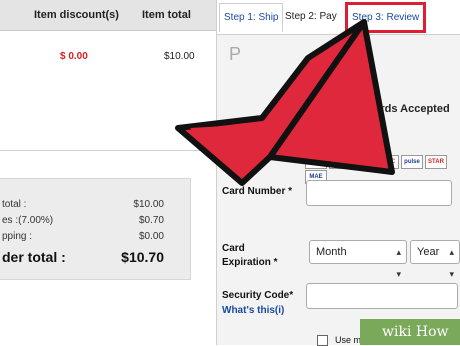 The height and width of the screenshot is (346, 460). Describe the element at coordinates (435, 259) in the screenshot. I see `year-select: Year ▴ ▾` at that location.